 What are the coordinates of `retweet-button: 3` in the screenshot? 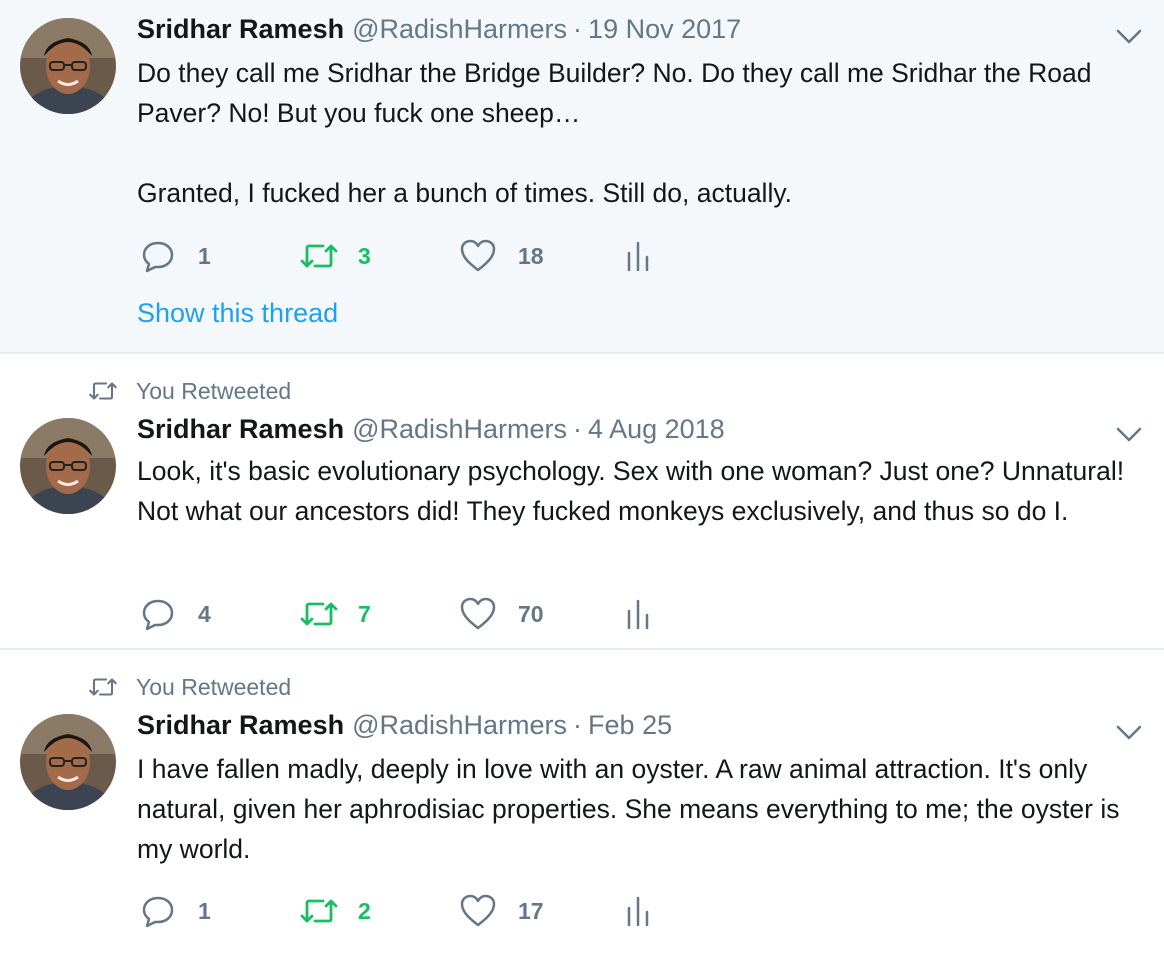 It's located at (335, 256).